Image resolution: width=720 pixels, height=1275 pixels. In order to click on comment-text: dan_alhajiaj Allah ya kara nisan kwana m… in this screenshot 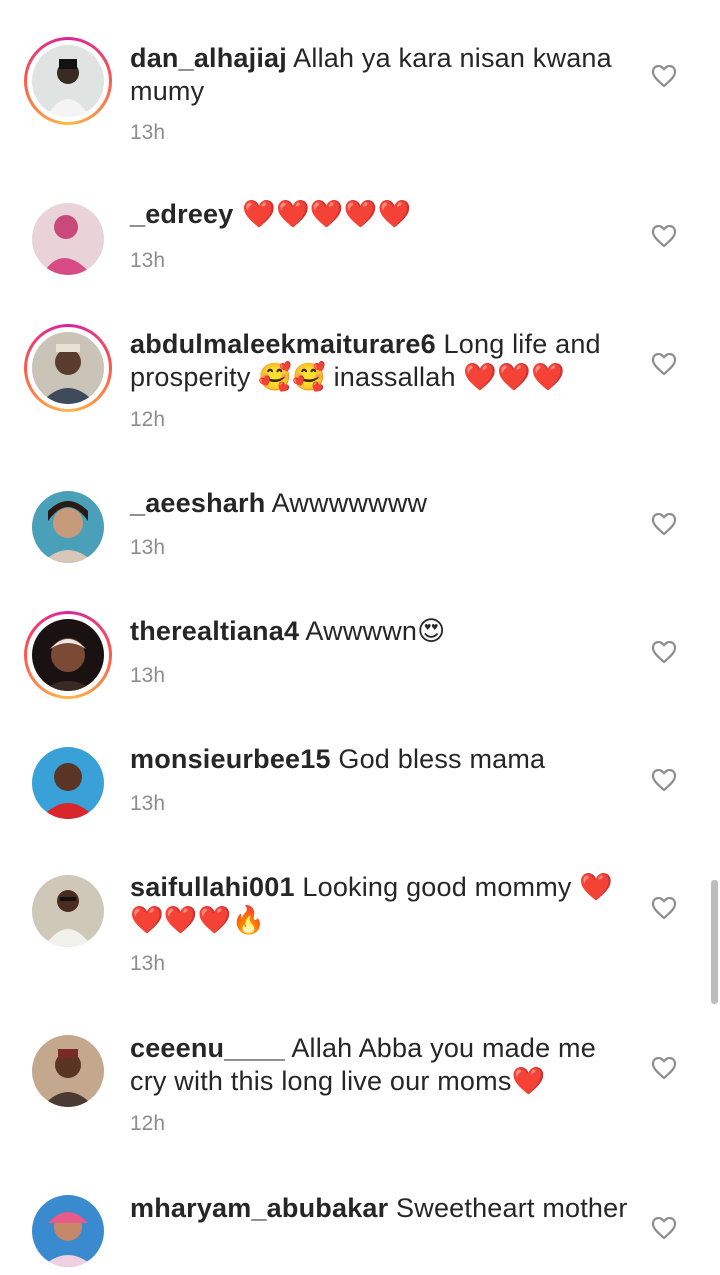, I will do `click(380, 75)`.